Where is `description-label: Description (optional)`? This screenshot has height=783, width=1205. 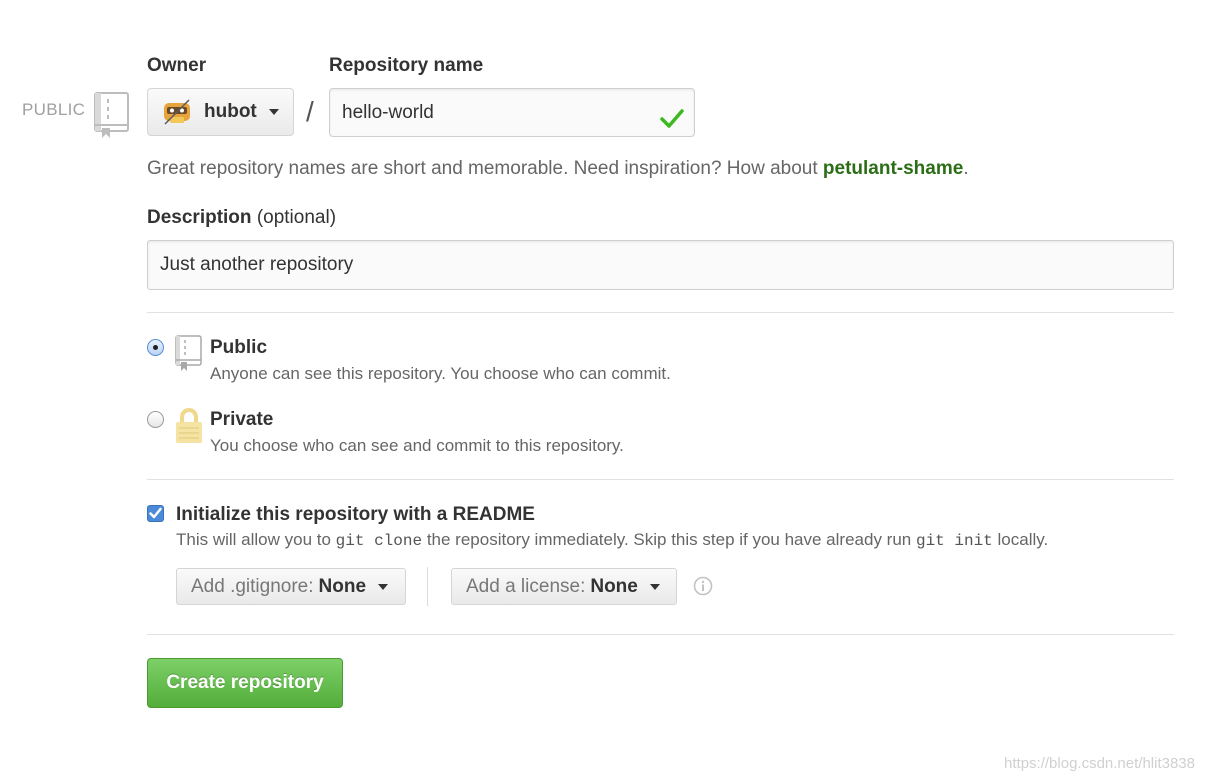 description-label: Description (optional) is located at coordinates (241, 218).